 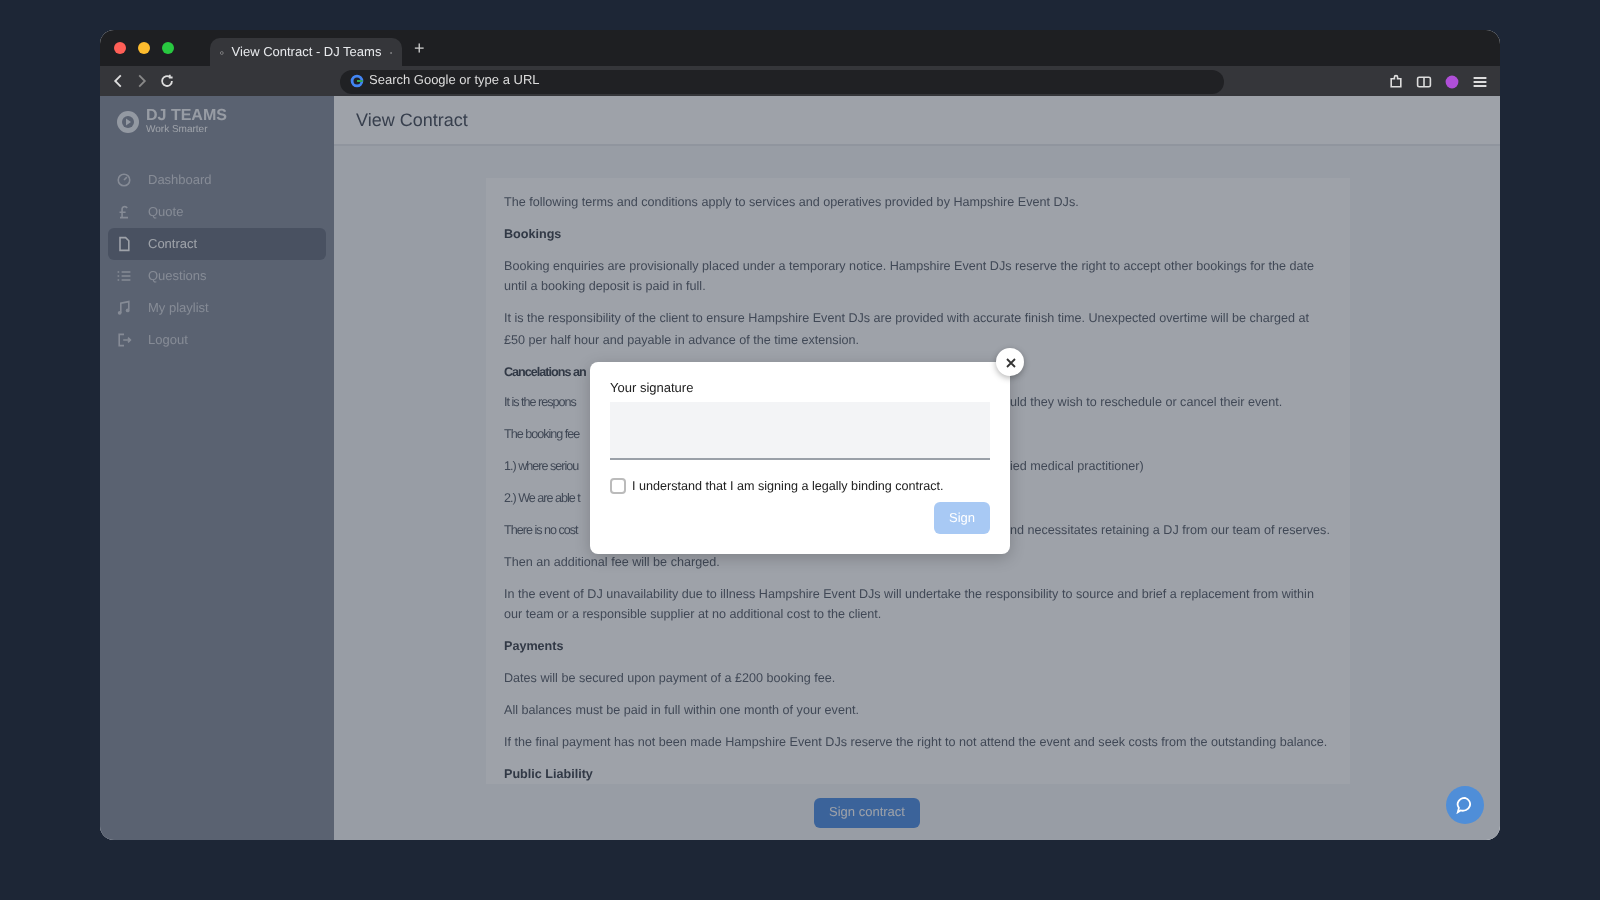 I want to click on google-icon, so click(x=356, y=81).